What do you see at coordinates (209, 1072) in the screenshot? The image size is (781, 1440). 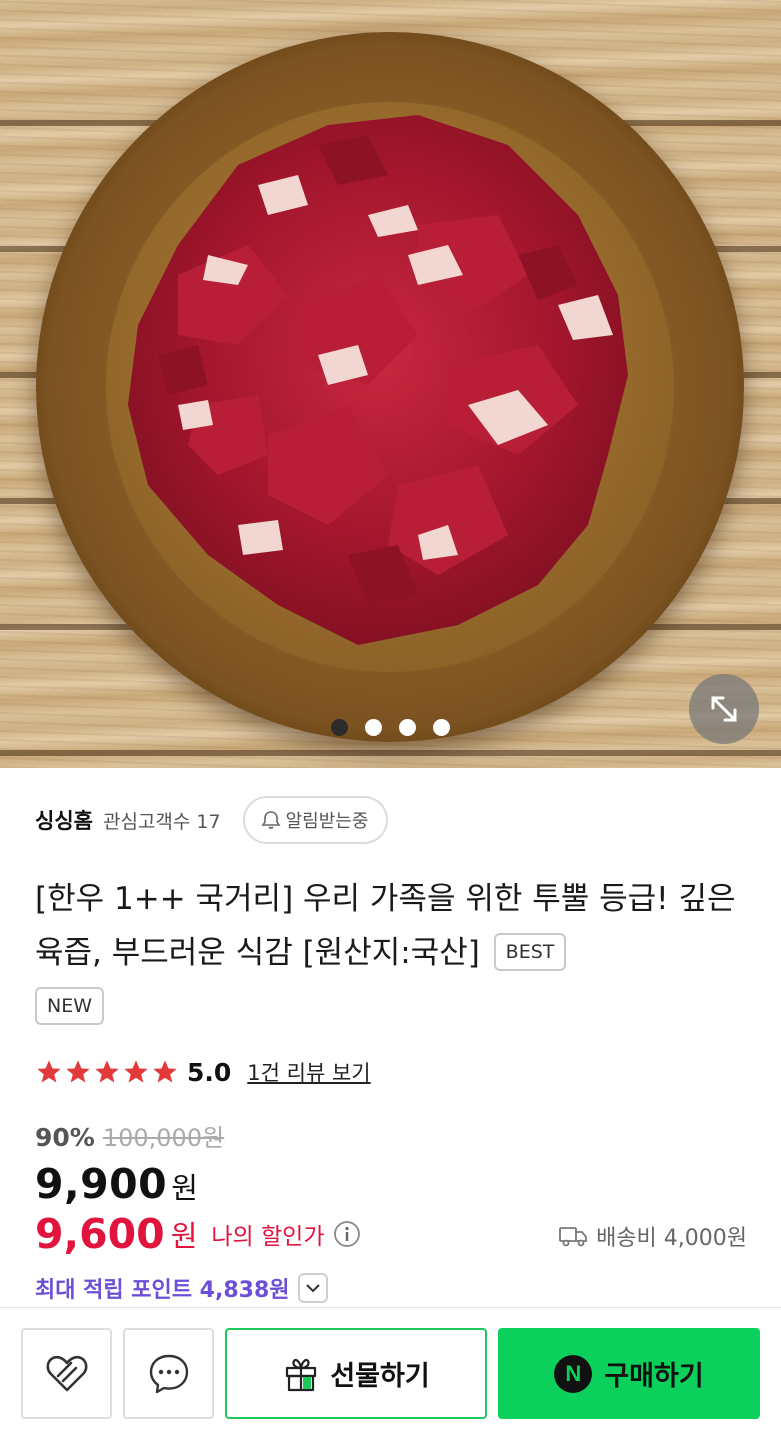 I see `rating-score: 5.0` at bounding box center [209, 1072].